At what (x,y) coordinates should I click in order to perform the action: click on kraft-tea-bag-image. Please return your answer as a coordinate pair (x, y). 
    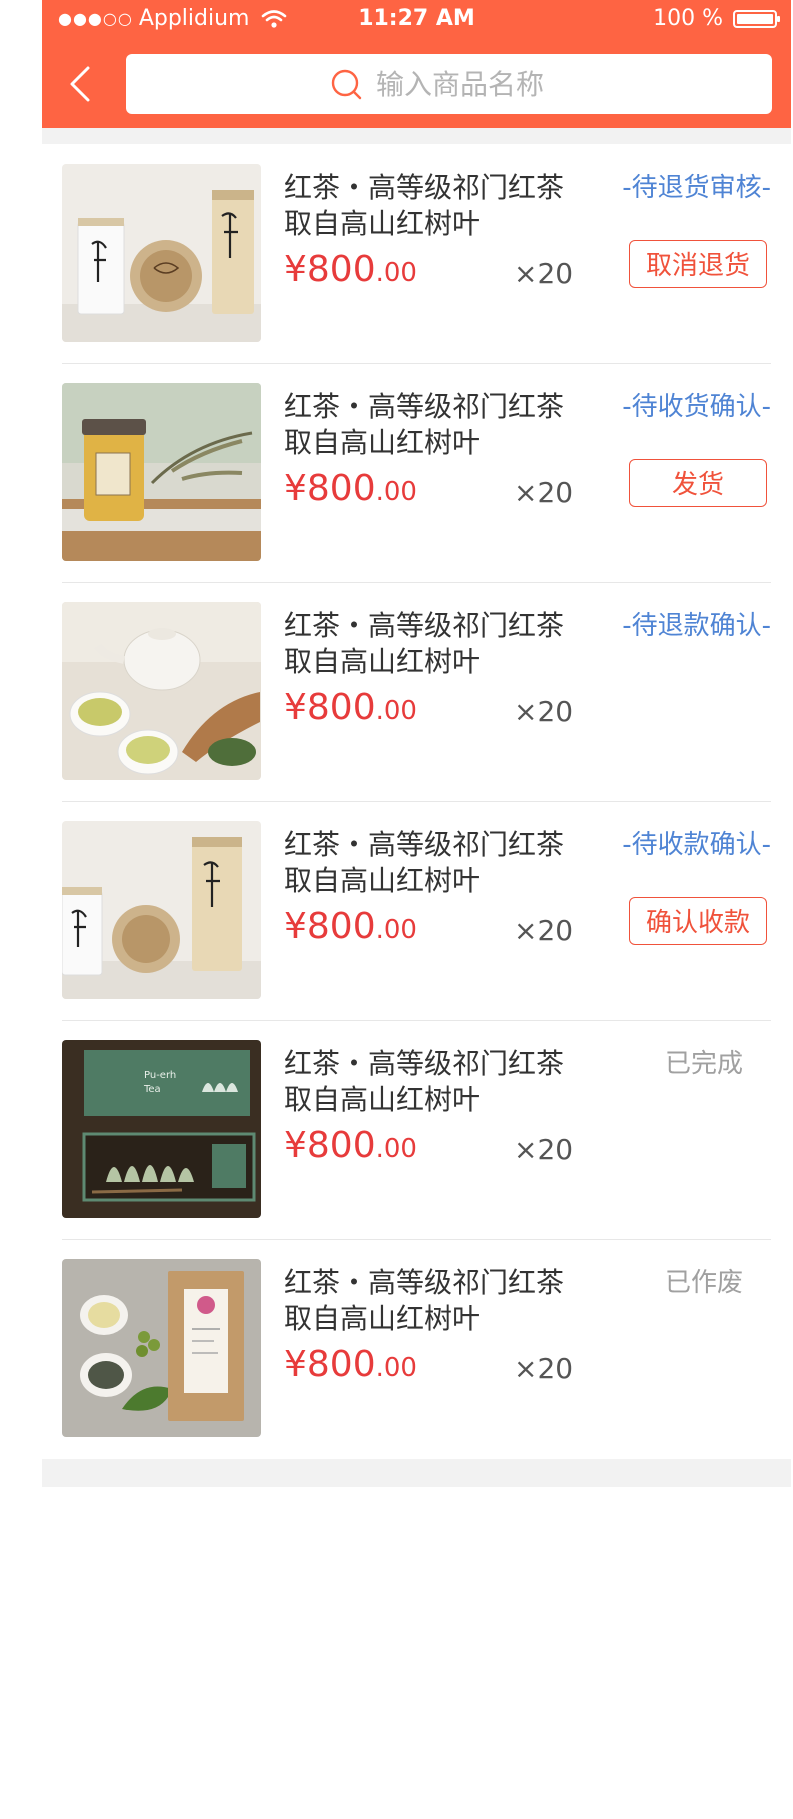
    Looking at the image, I should click on (161, 1348).